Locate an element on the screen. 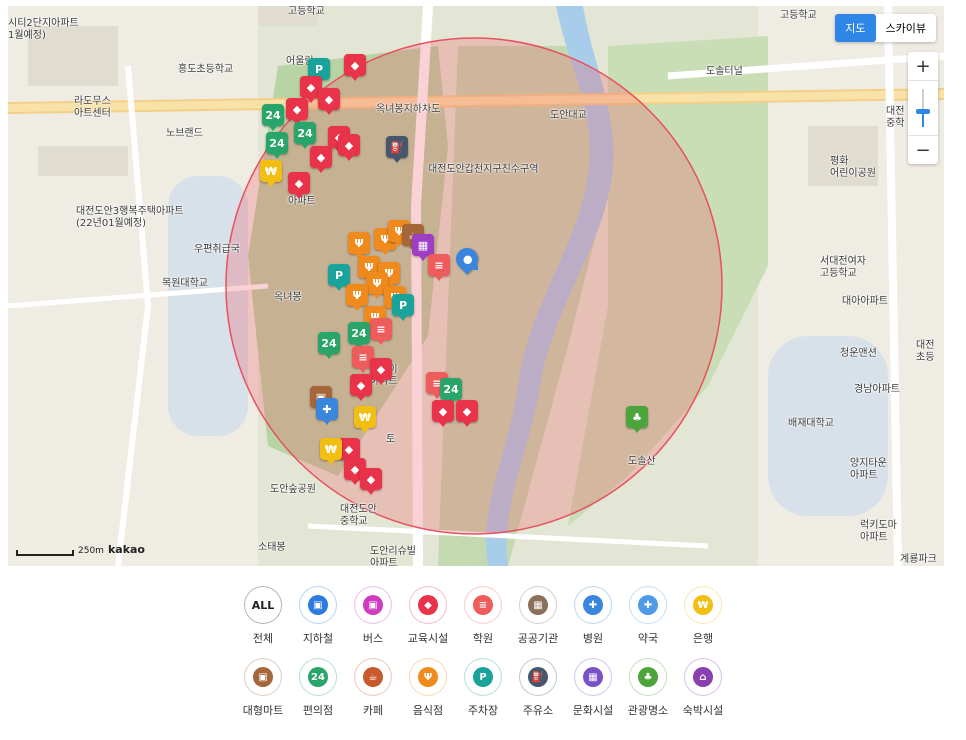 This screenshot has width=966, height=740. category-label: 편의점 is located at coordinates (318, 710).